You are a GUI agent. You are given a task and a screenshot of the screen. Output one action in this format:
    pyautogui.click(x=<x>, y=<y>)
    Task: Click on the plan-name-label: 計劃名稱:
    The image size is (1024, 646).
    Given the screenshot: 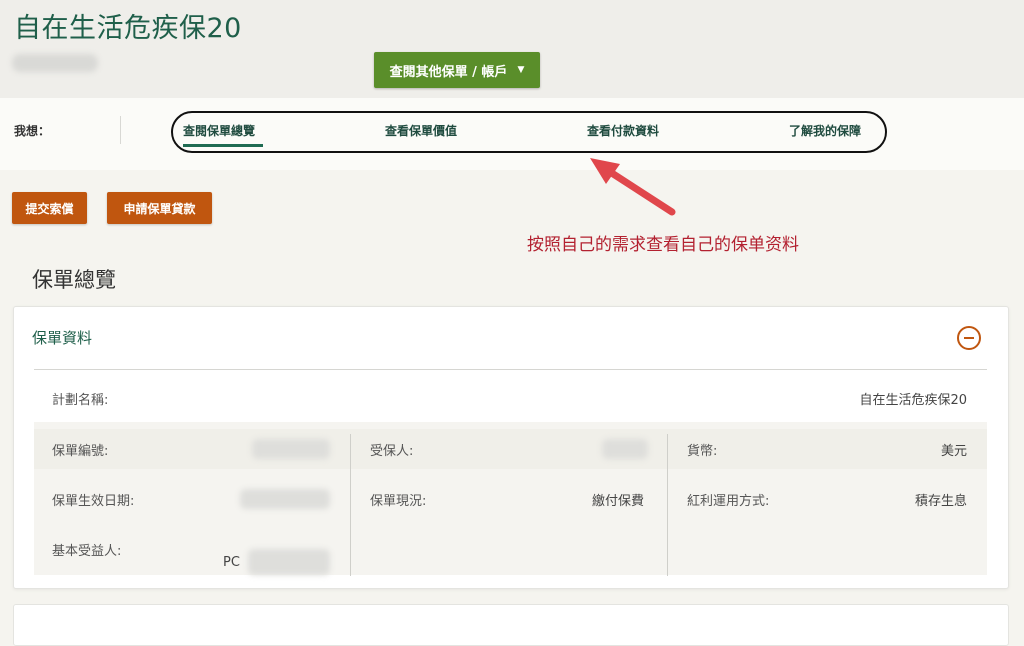 What is the action you would take?
    pyautogui.click(x=80, y=400)
    